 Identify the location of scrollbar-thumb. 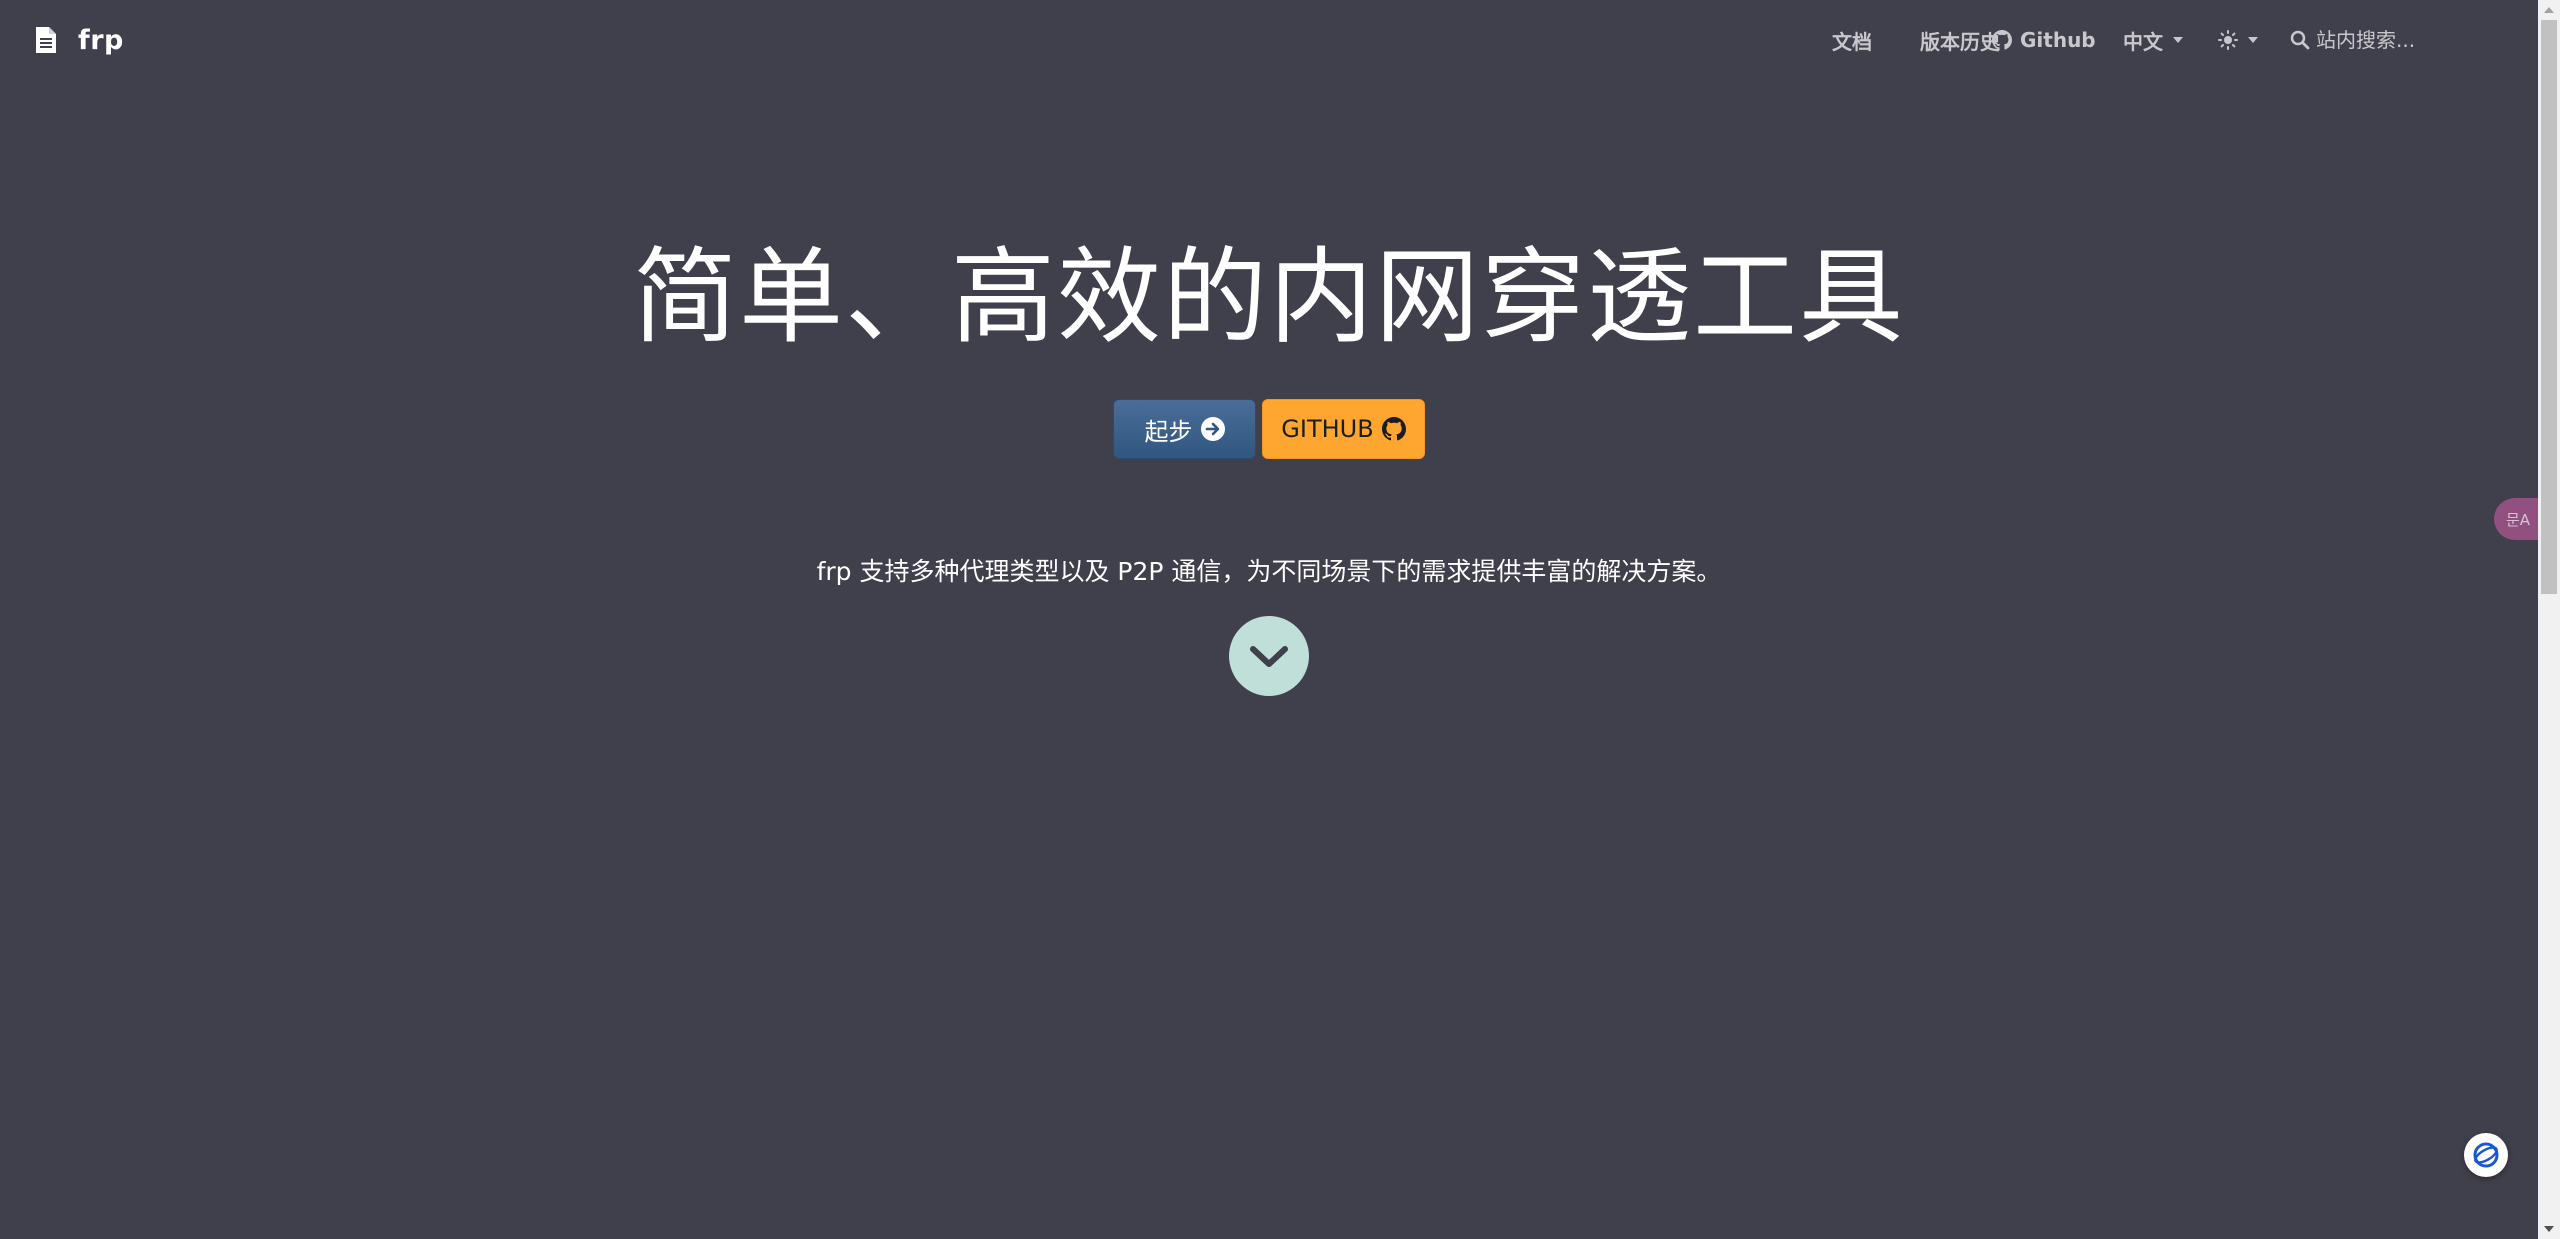
(2549, 307).